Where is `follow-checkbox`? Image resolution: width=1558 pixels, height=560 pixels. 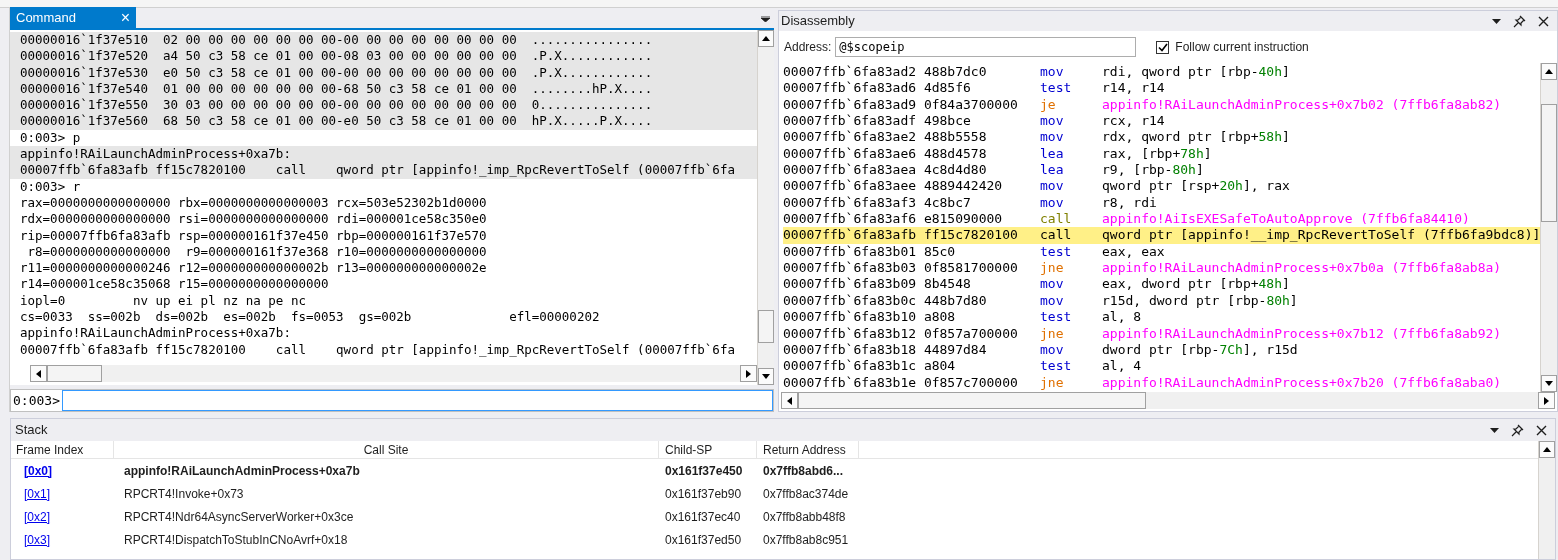 follow-checkbox is located at coordinates (1163, 47).